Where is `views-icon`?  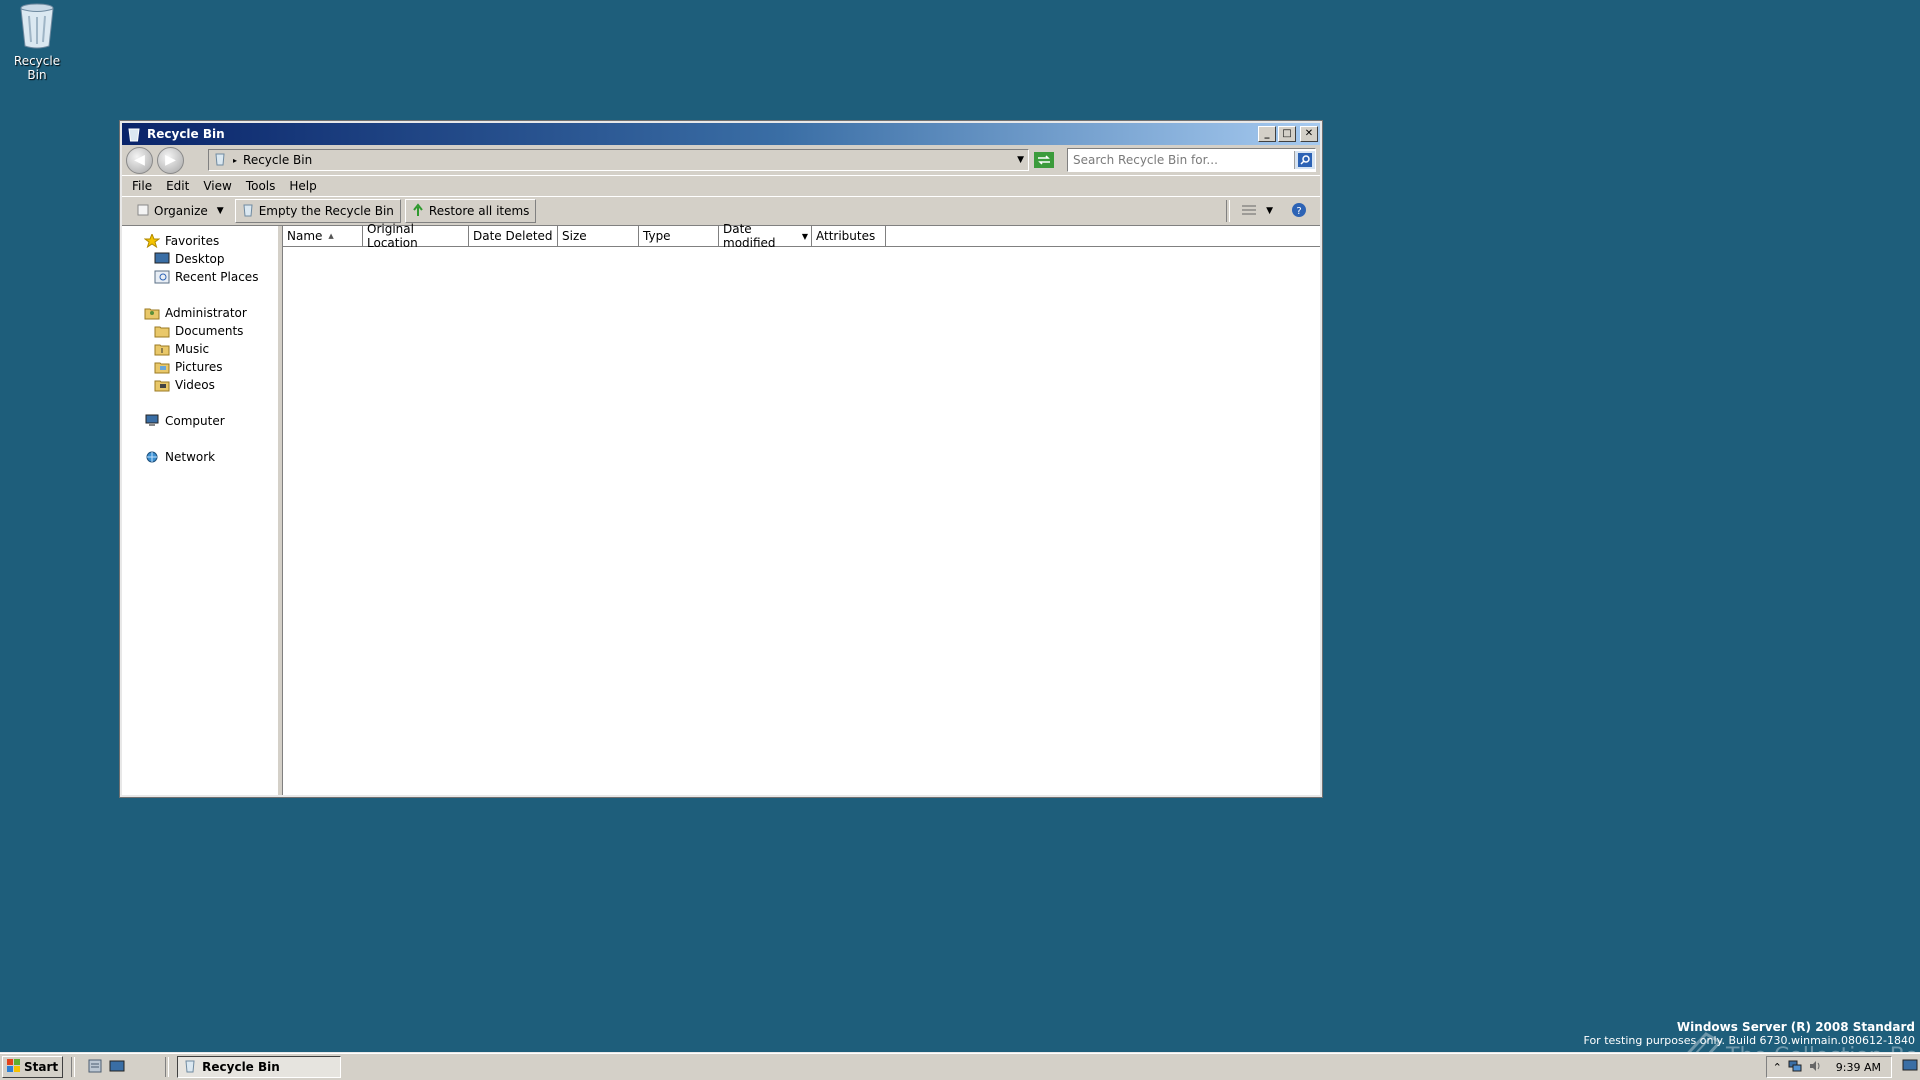
views-icon is located at coordinates (1249, 211).